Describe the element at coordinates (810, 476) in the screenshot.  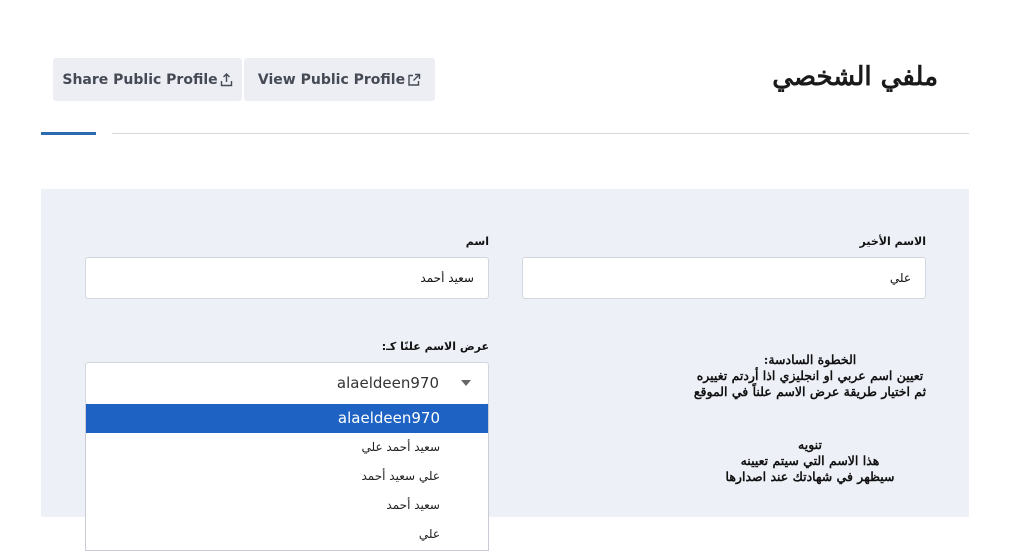
I see `note-line: سيظهر في شهادتك عند اصدارها` at that location.